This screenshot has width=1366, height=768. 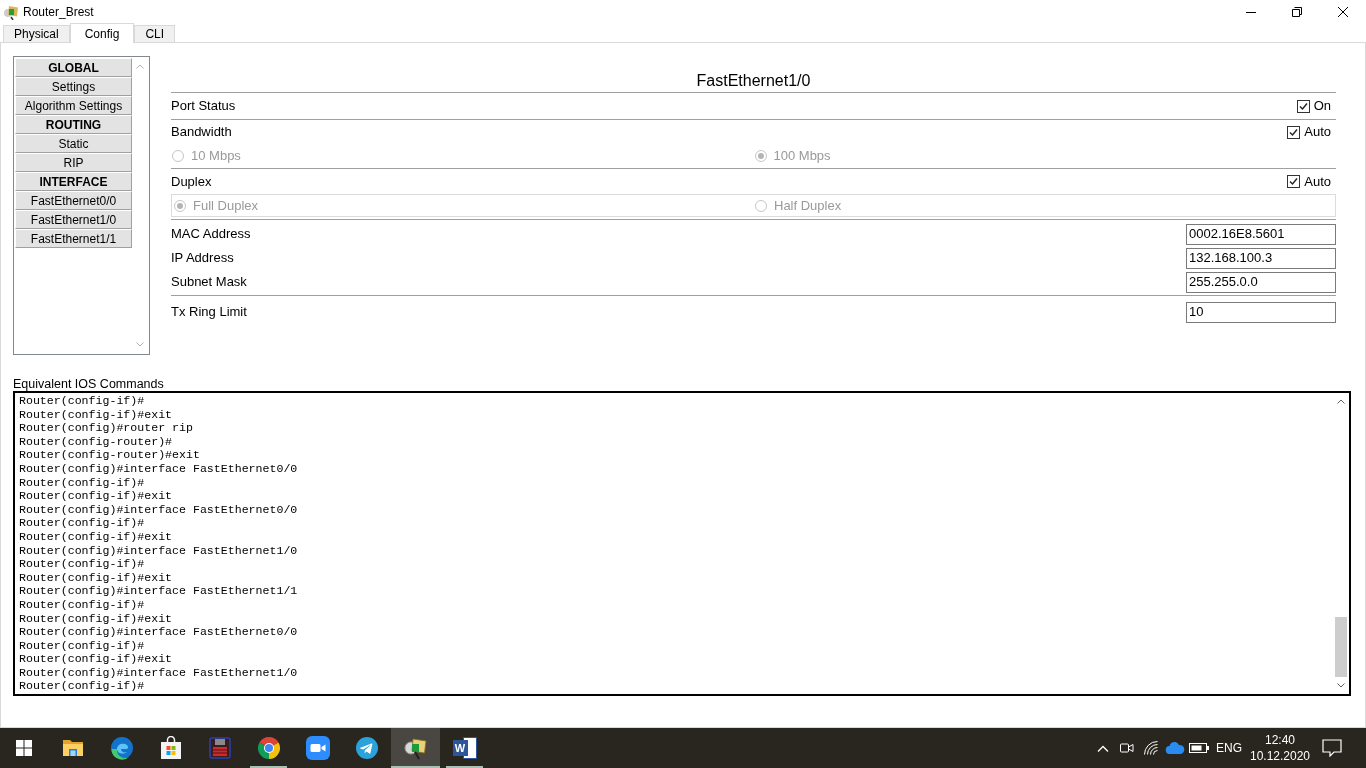 What do you see at coordinates (36, 33) in the screenshot?
I see `tab: Physical` at bounding box center [36, 33].